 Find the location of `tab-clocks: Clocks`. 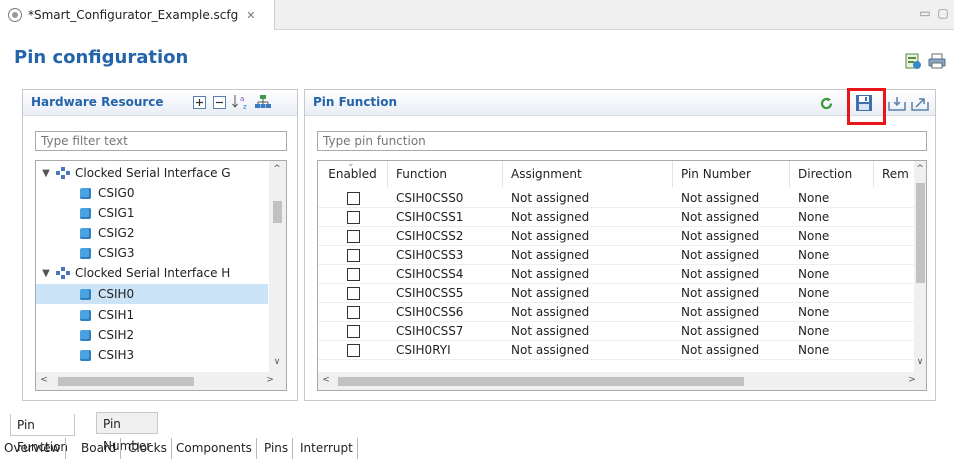

tab-clocks: Clocks is located at coordinates (148, 448).